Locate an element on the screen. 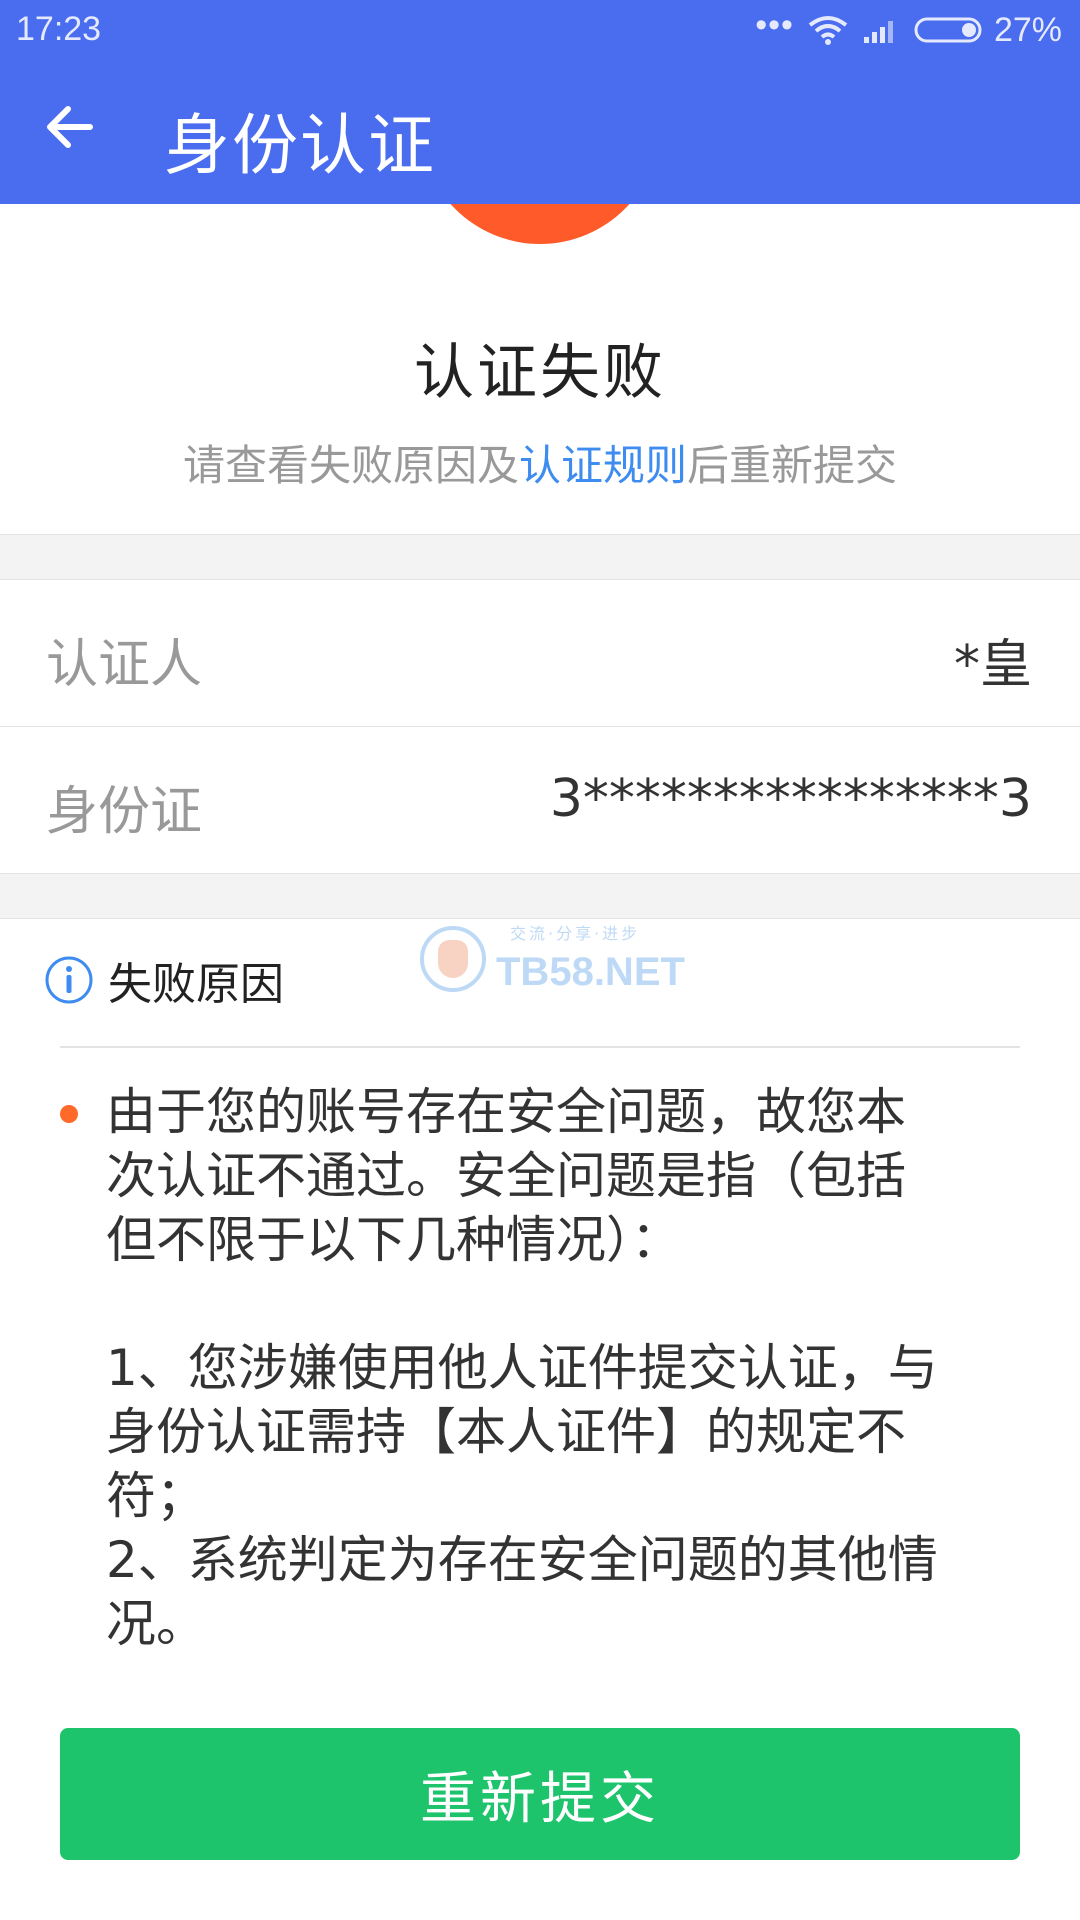 This screenshot has height=1920, width=1080. watermark-tagline: 交流·分享·进步 is located at coordinates (575, 933).